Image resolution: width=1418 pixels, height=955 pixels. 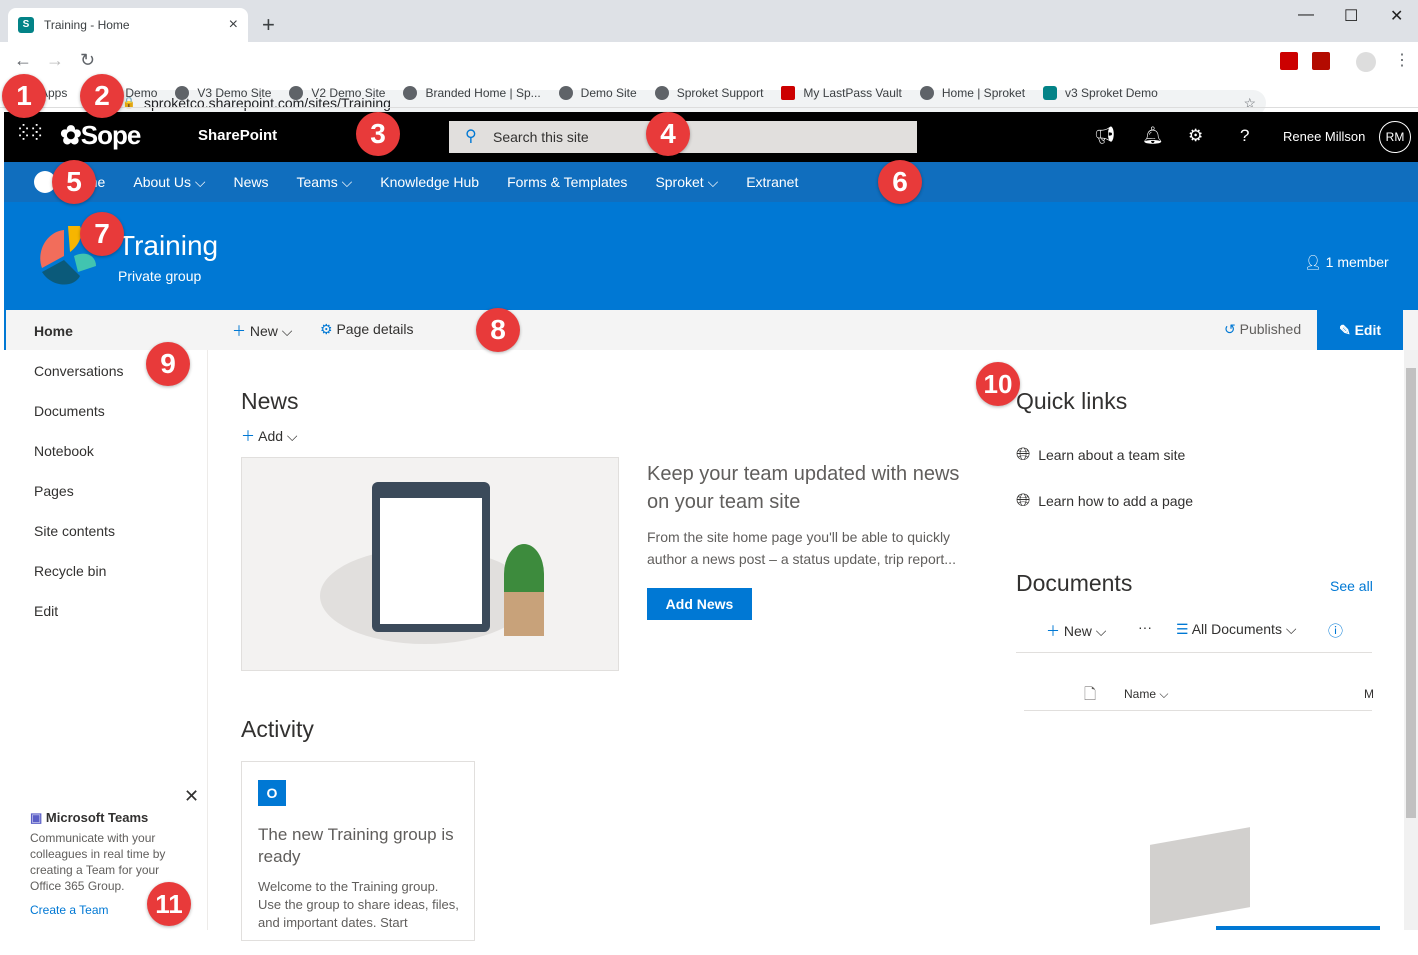 I want to click on bookmark: Sproket Support, so click(x=708, y=92).